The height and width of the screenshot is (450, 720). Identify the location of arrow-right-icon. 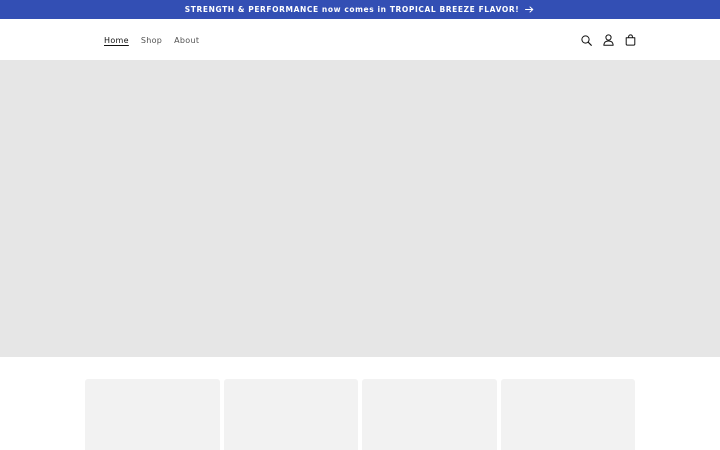
(530, 10).